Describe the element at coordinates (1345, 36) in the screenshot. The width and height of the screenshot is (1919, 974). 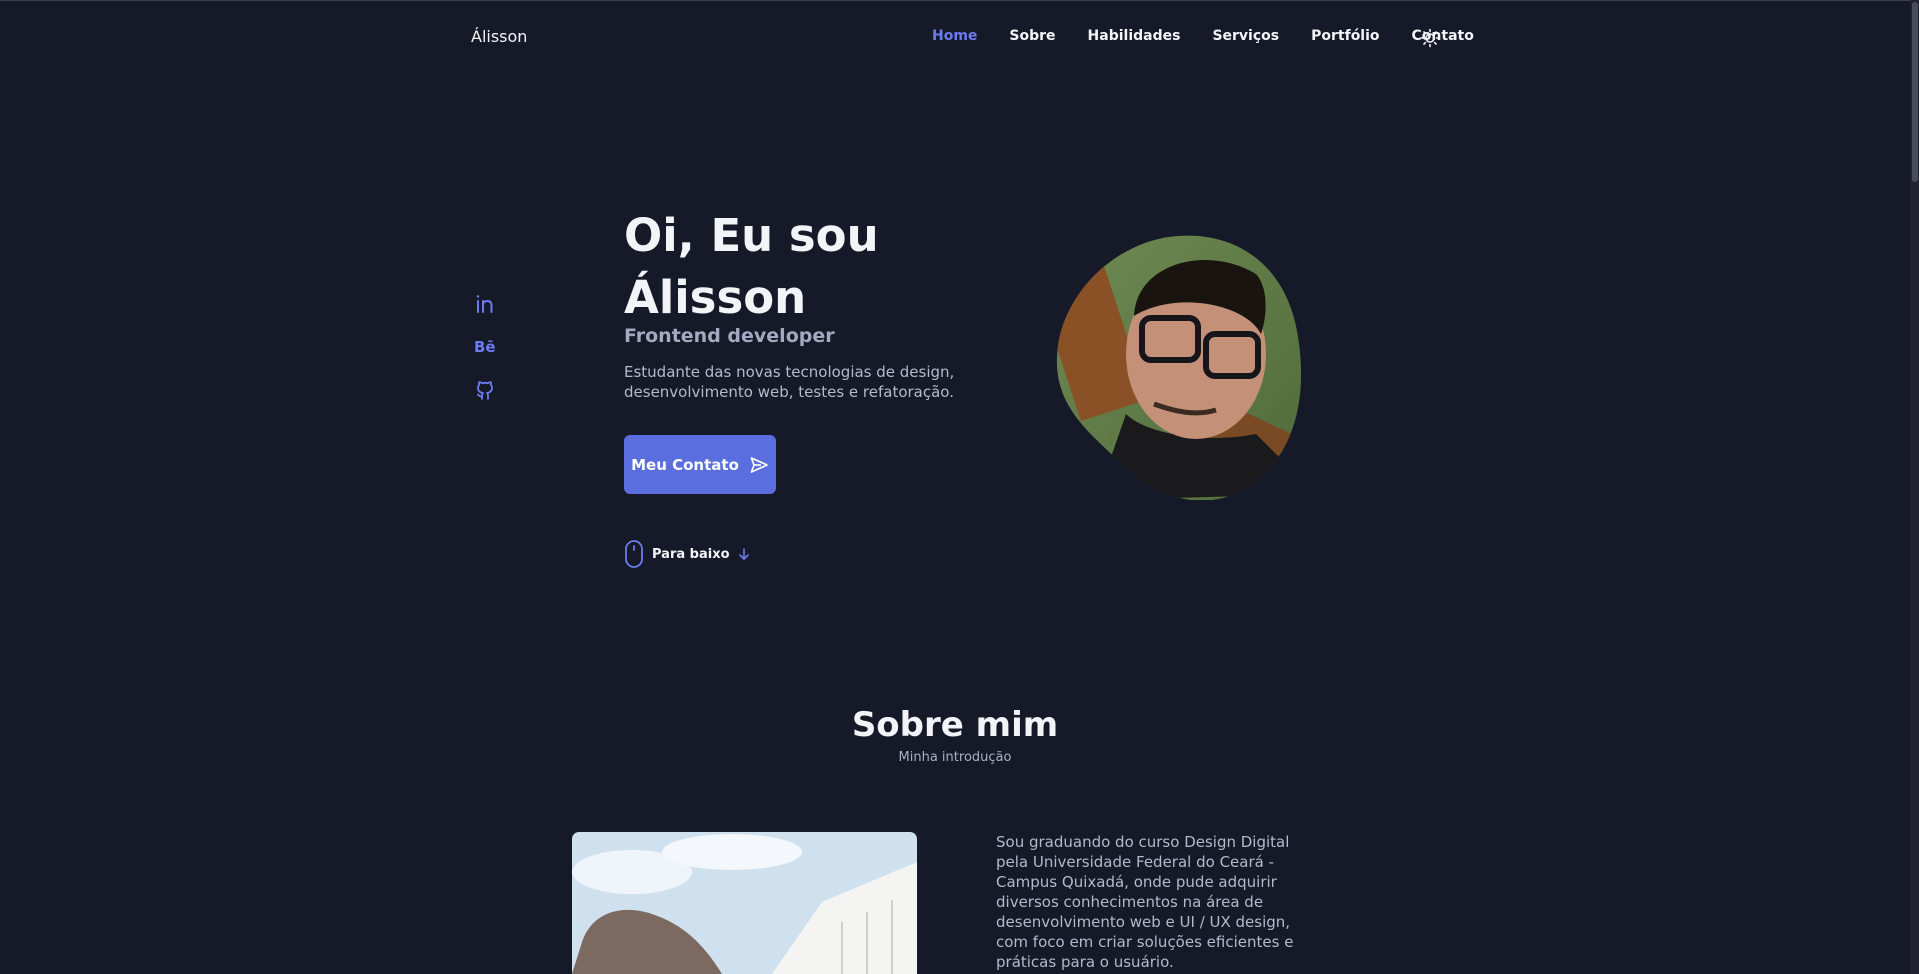
I see `nav-portfolio: Portfólio` at that location.